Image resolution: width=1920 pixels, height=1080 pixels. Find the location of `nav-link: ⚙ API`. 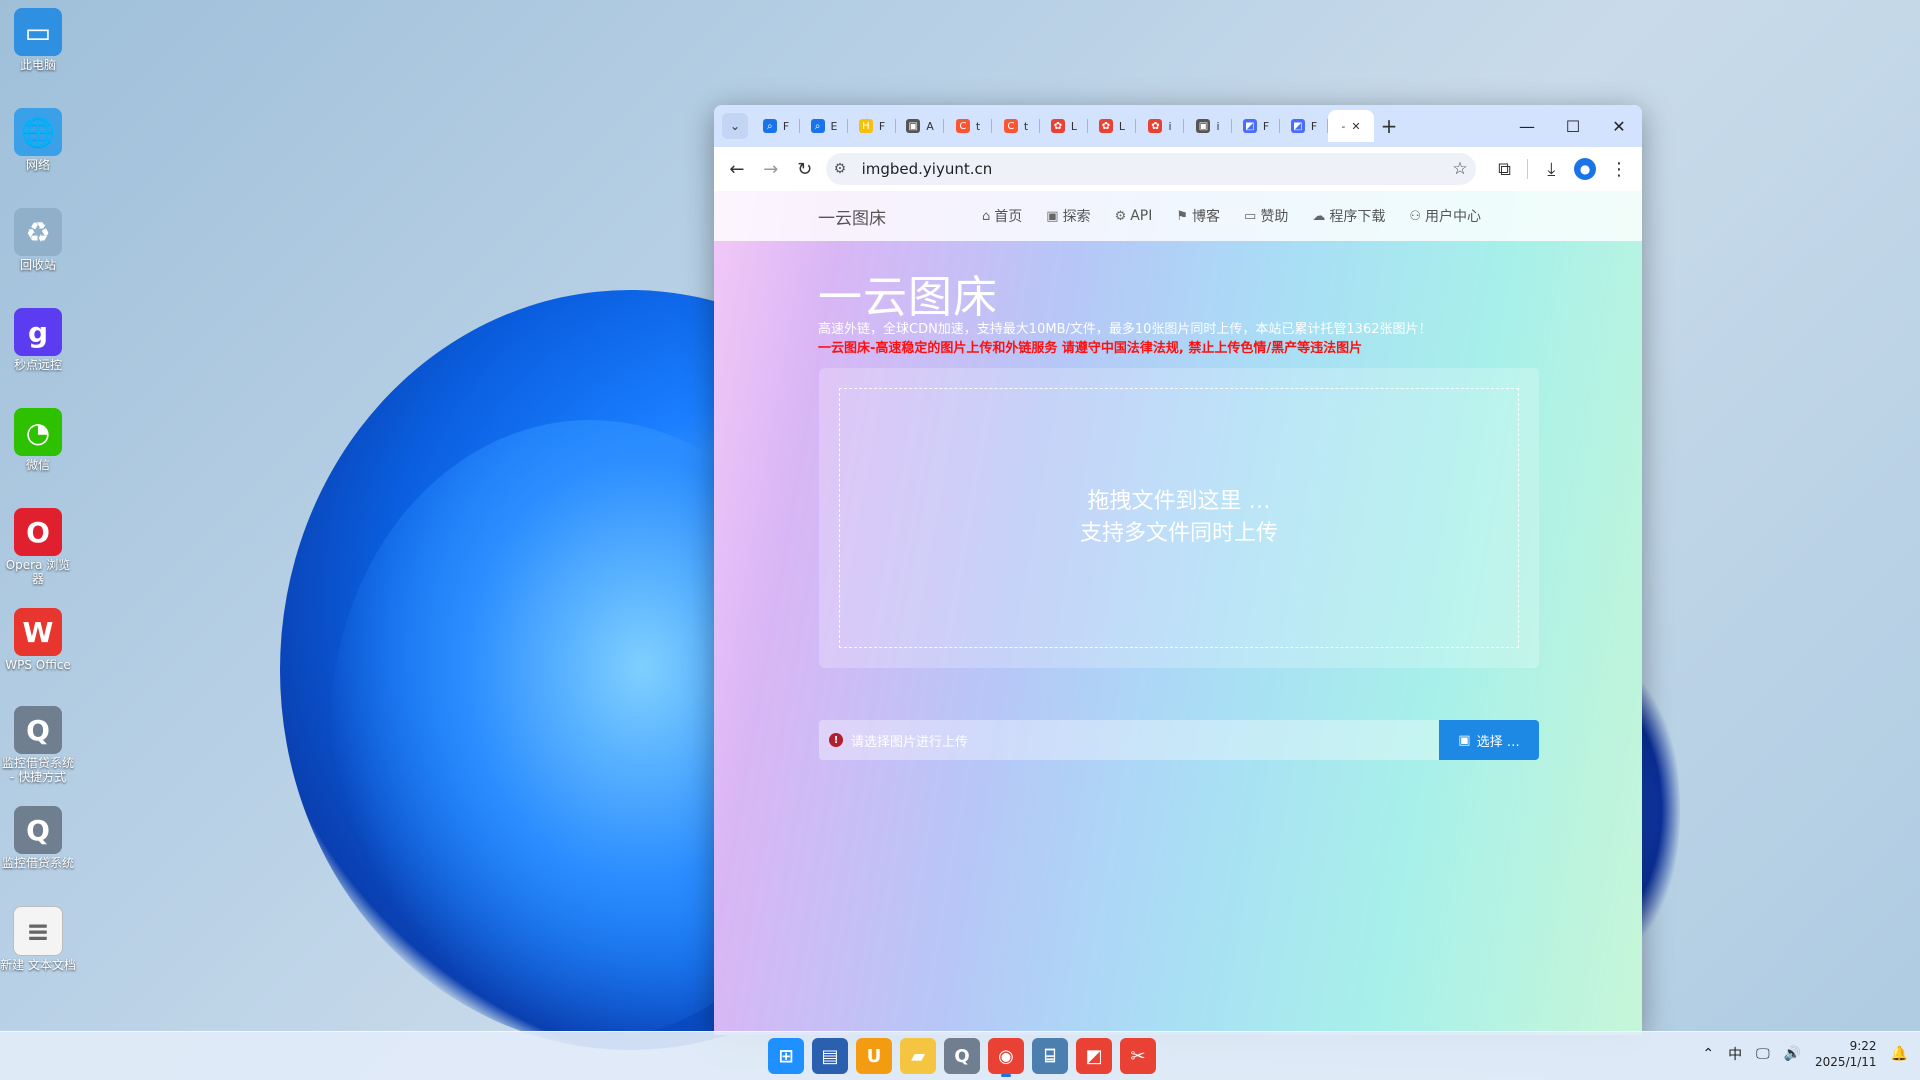

nav-link: ⚙ API is located at coordinates (1134, 216).